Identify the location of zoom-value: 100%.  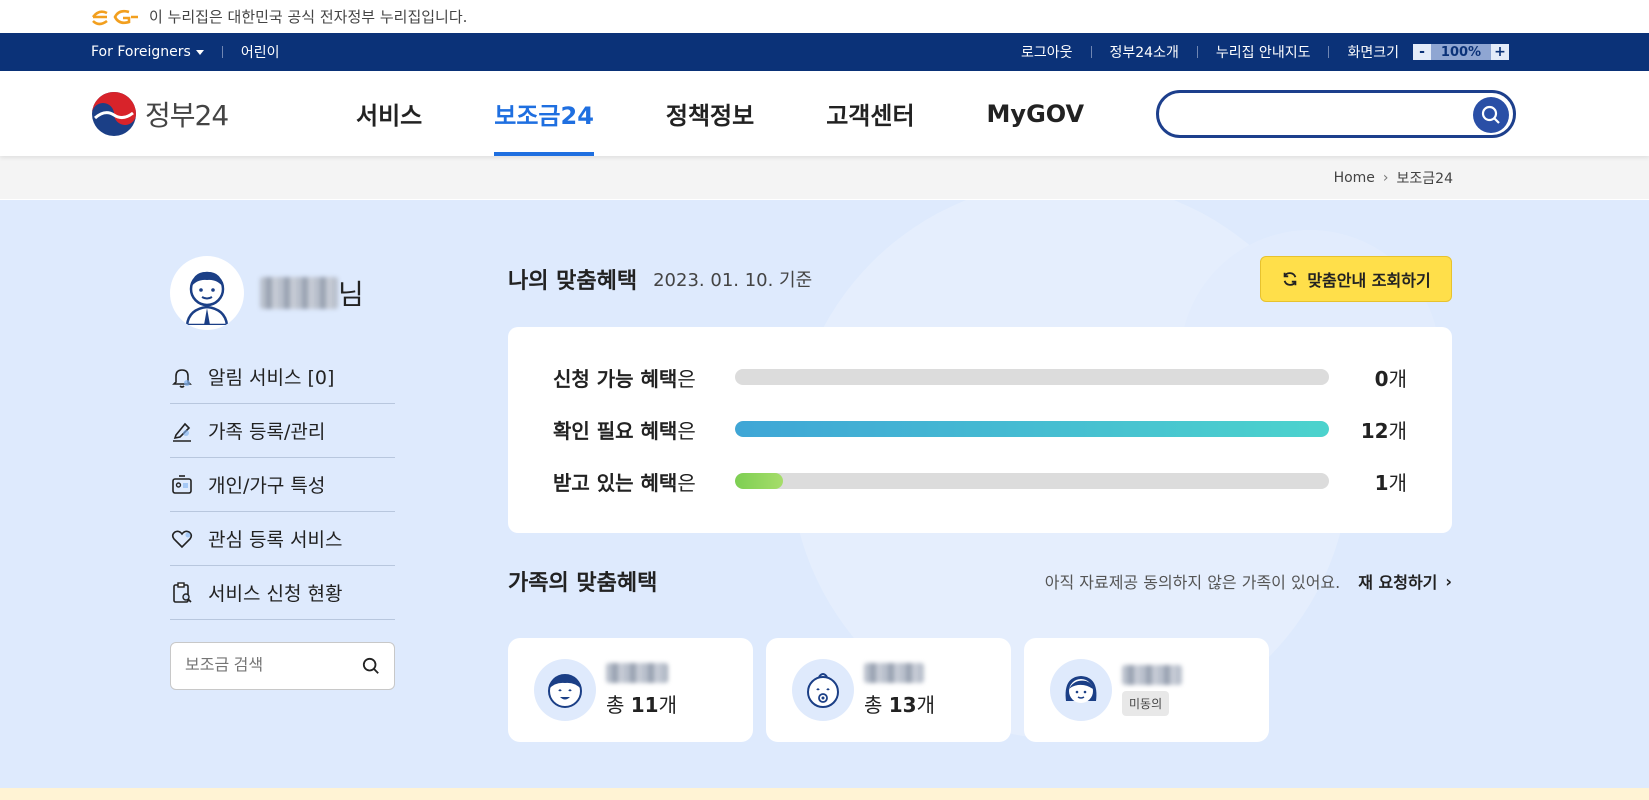
(1461, 52).